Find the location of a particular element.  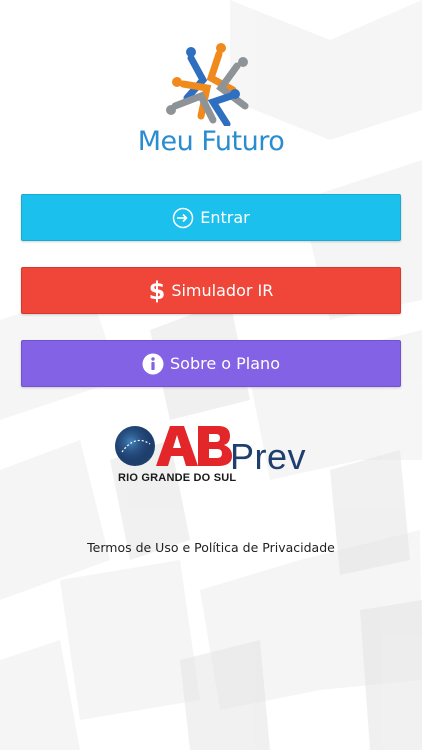

login-icon is located at coordinates (183, 218).